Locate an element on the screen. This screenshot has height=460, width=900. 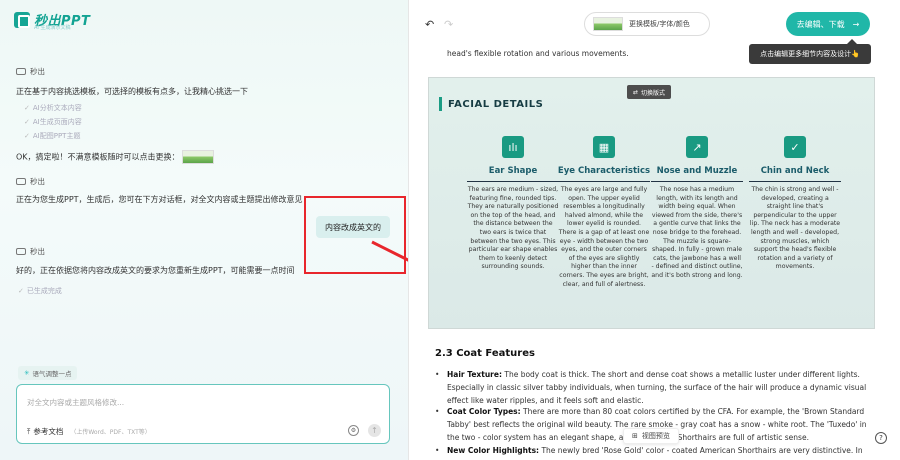
progress-step: ✓ AI生成页面内容 is located at coordinates (53, 122).